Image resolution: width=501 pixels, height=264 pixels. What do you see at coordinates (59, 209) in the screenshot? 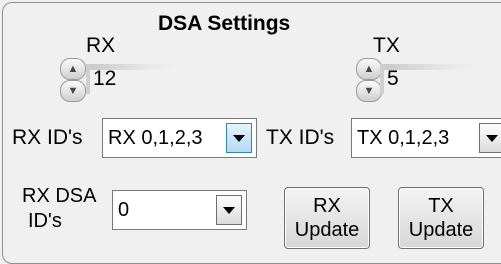
I see `rx-dsa-ids-label: RX DSA ID's` at bounding box center [59, 209].